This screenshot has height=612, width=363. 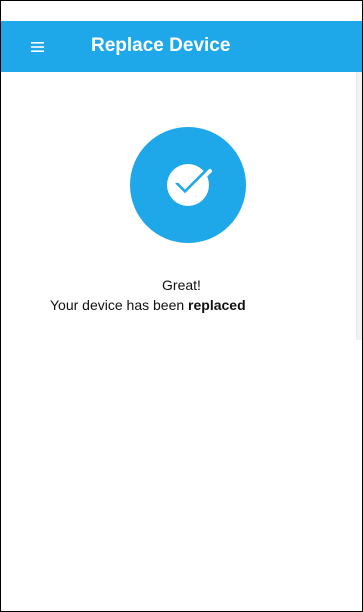 I want to click on success-message-prefix: Your device has been, so click(x=117, y=305).